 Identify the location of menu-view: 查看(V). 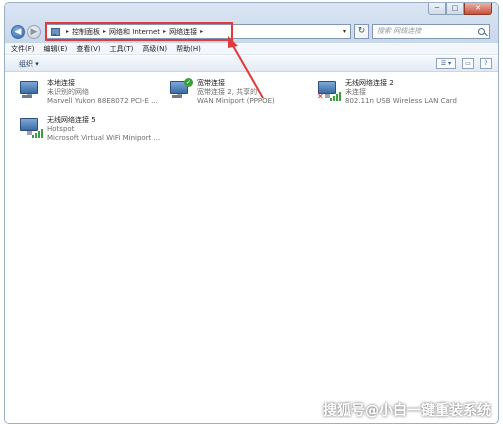
(88, 49).